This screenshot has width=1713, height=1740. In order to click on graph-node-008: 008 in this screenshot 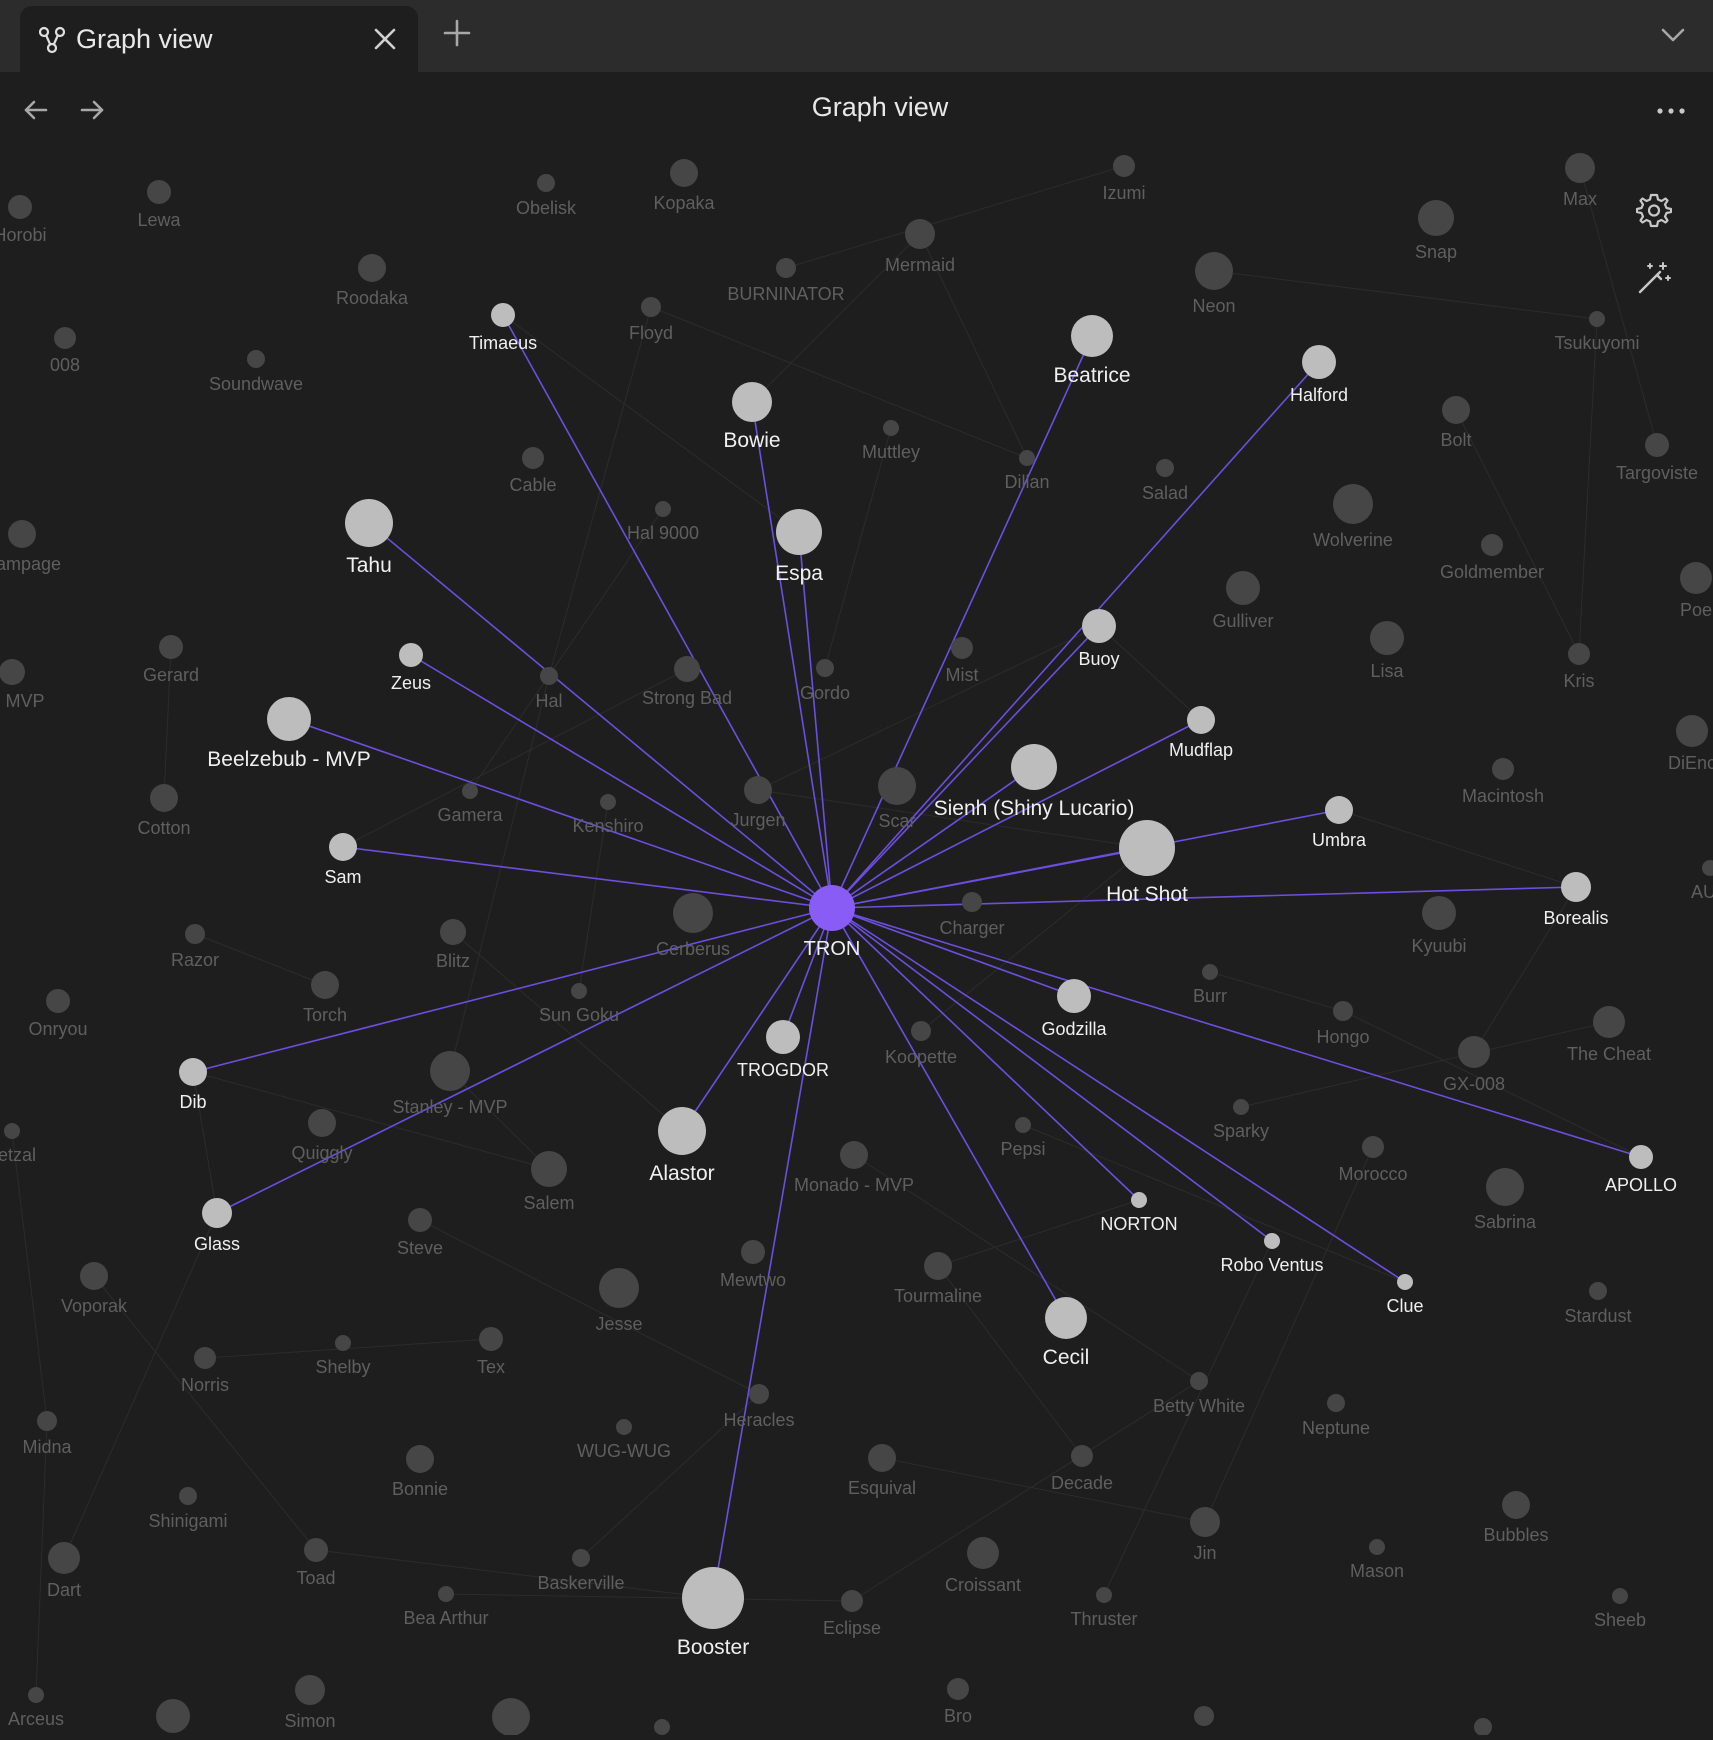, I will do `click(65, 351)`.